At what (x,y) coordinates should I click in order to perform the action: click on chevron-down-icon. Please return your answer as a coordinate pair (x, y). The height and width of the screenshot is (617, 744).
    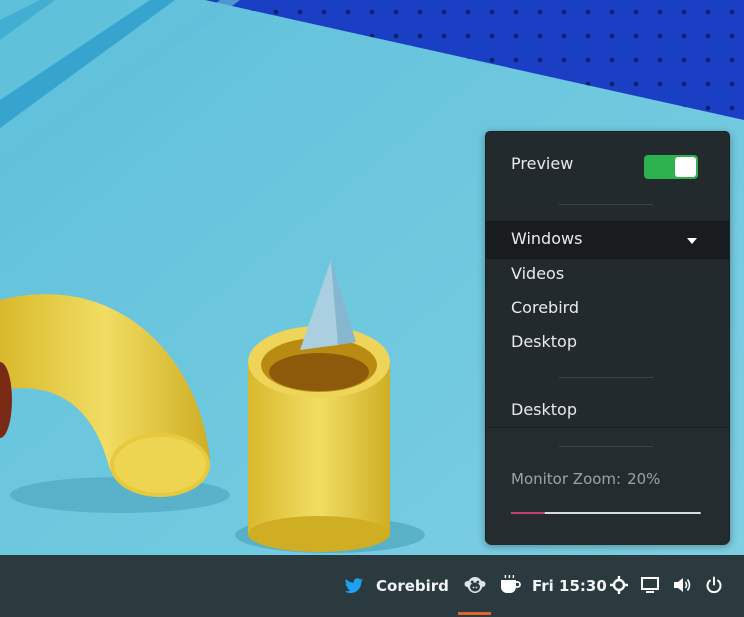
    Looking at the image, I should click on (692, 241).